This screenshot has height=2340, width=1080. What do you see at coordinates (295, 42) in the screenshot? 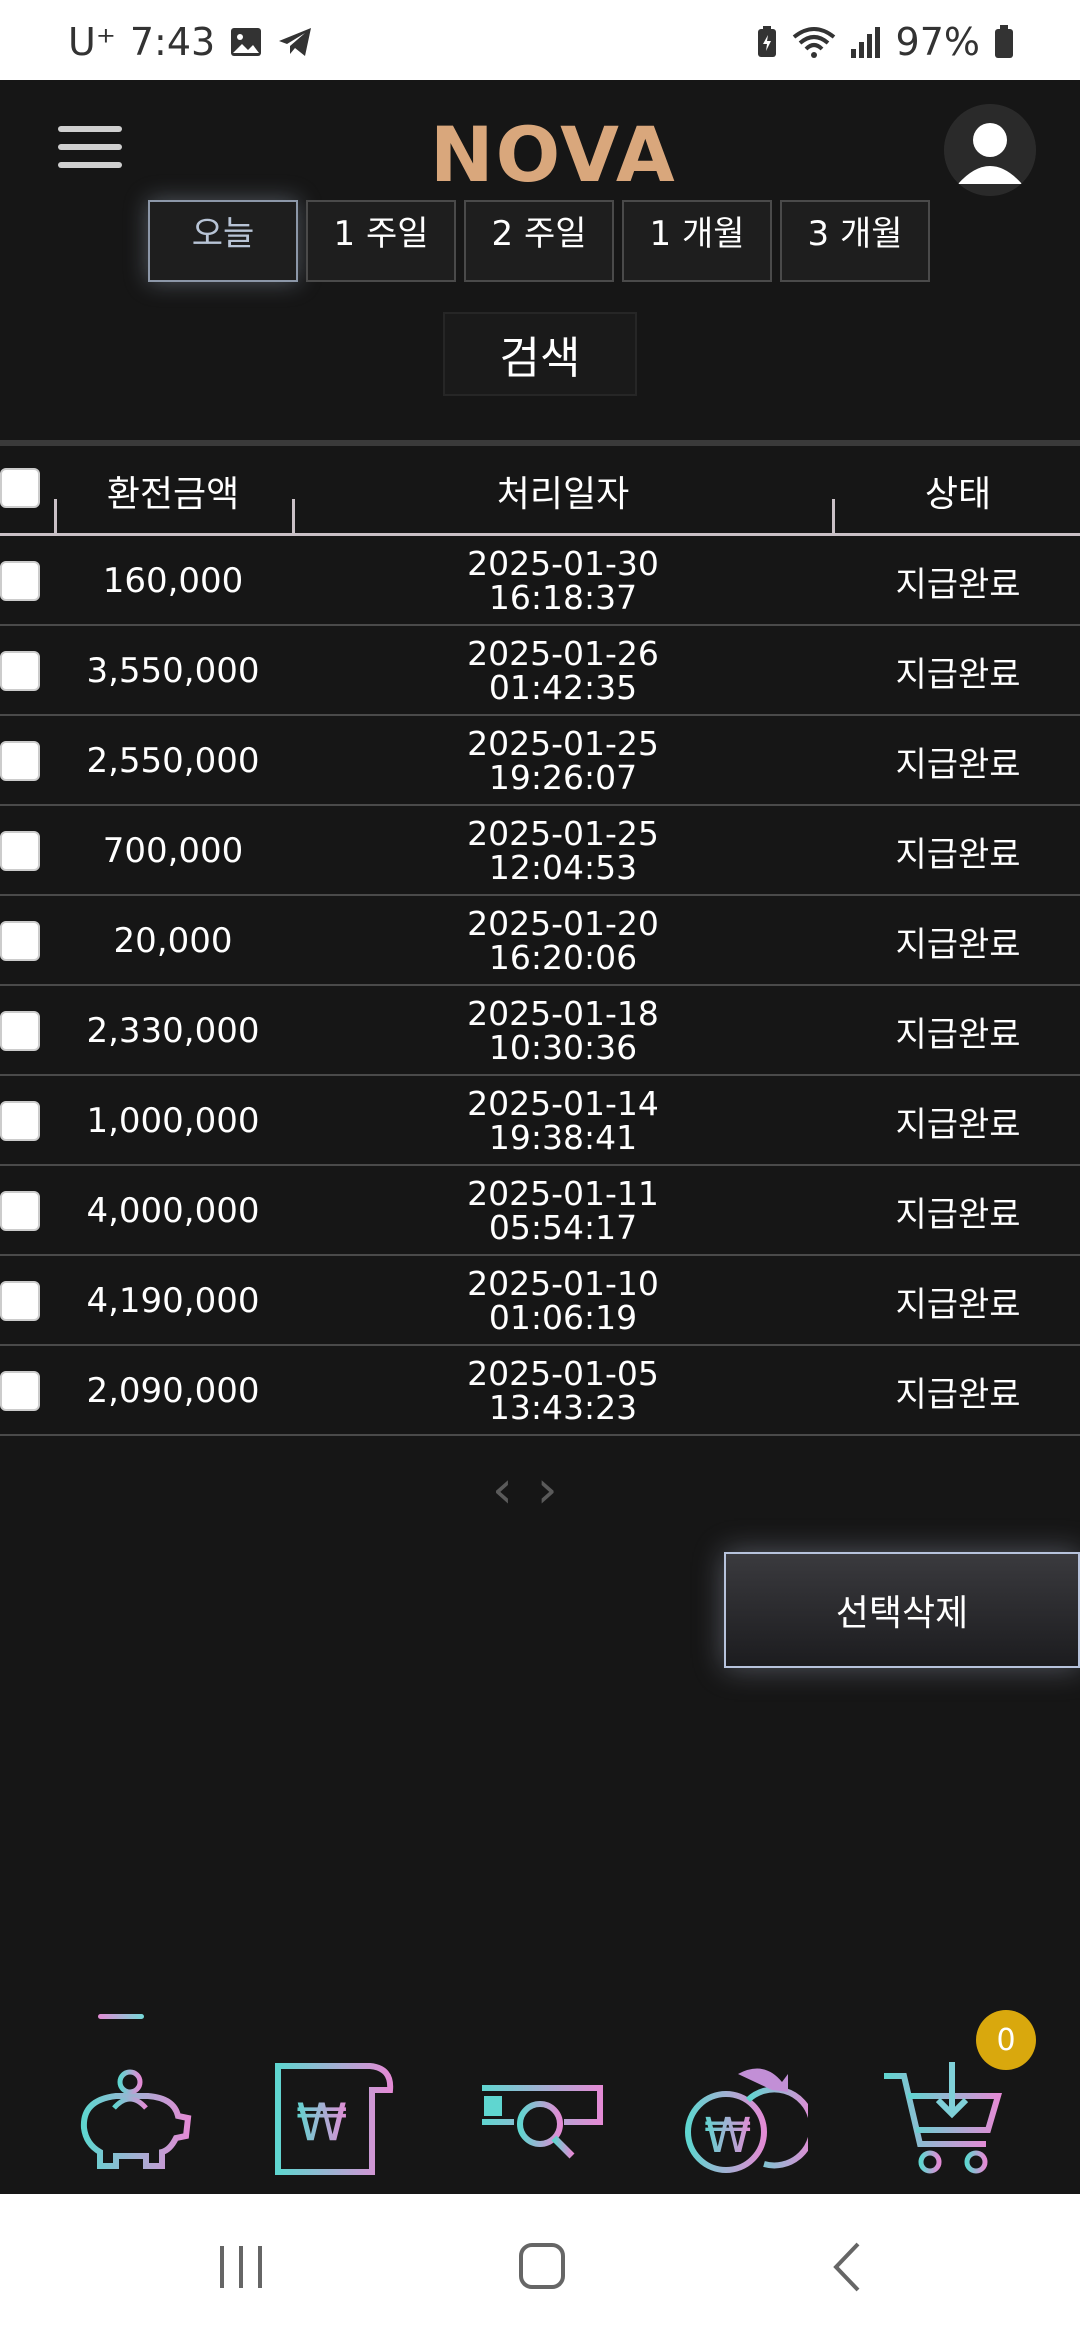
I see `telegram-icon` at bounding box center [295, 42].